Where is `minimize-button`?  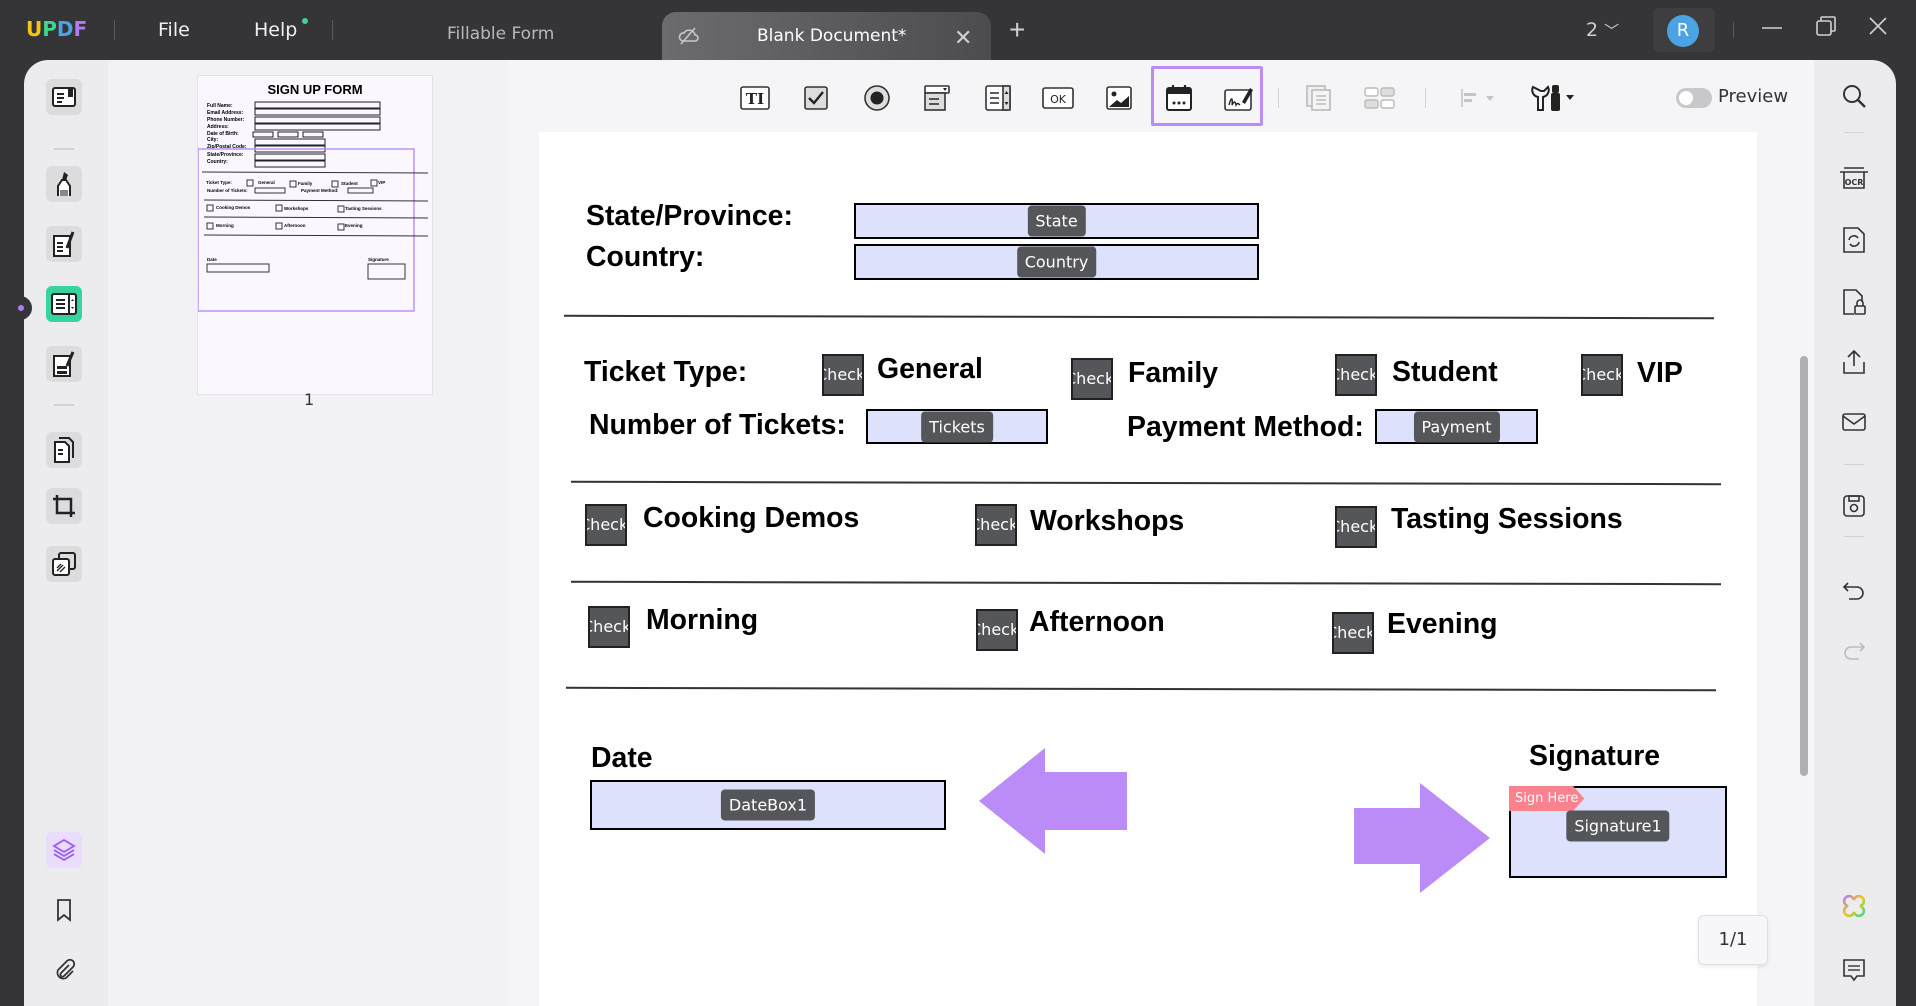 minimize-button is located at coordinates (1772, 26).